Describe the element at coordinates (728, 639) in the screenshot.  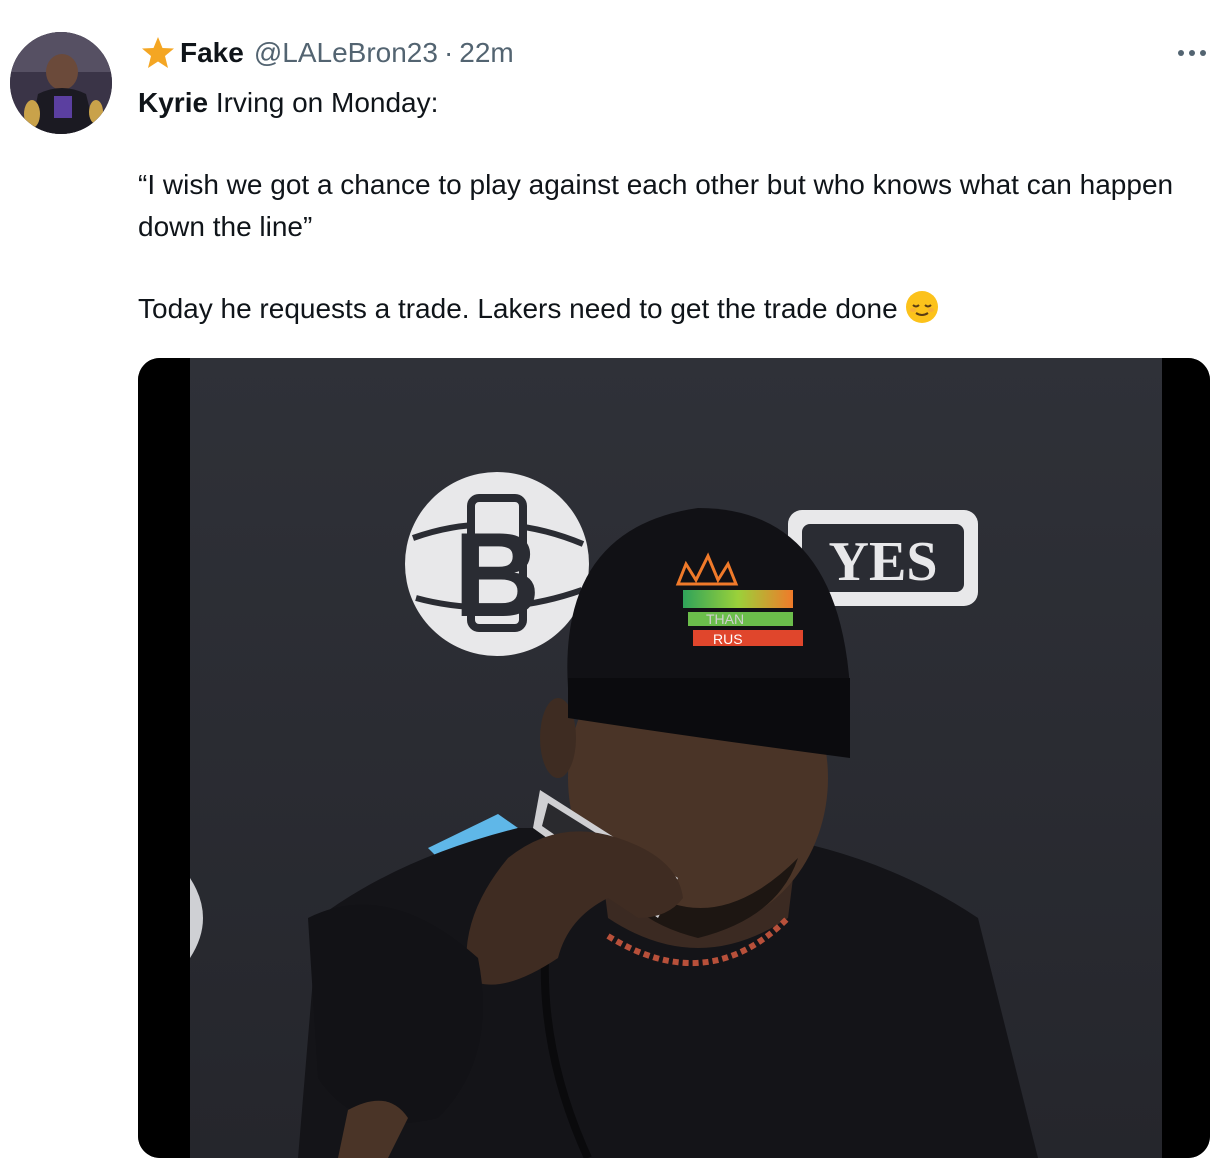
I see `cap-text-bottom: RUS` at that location.